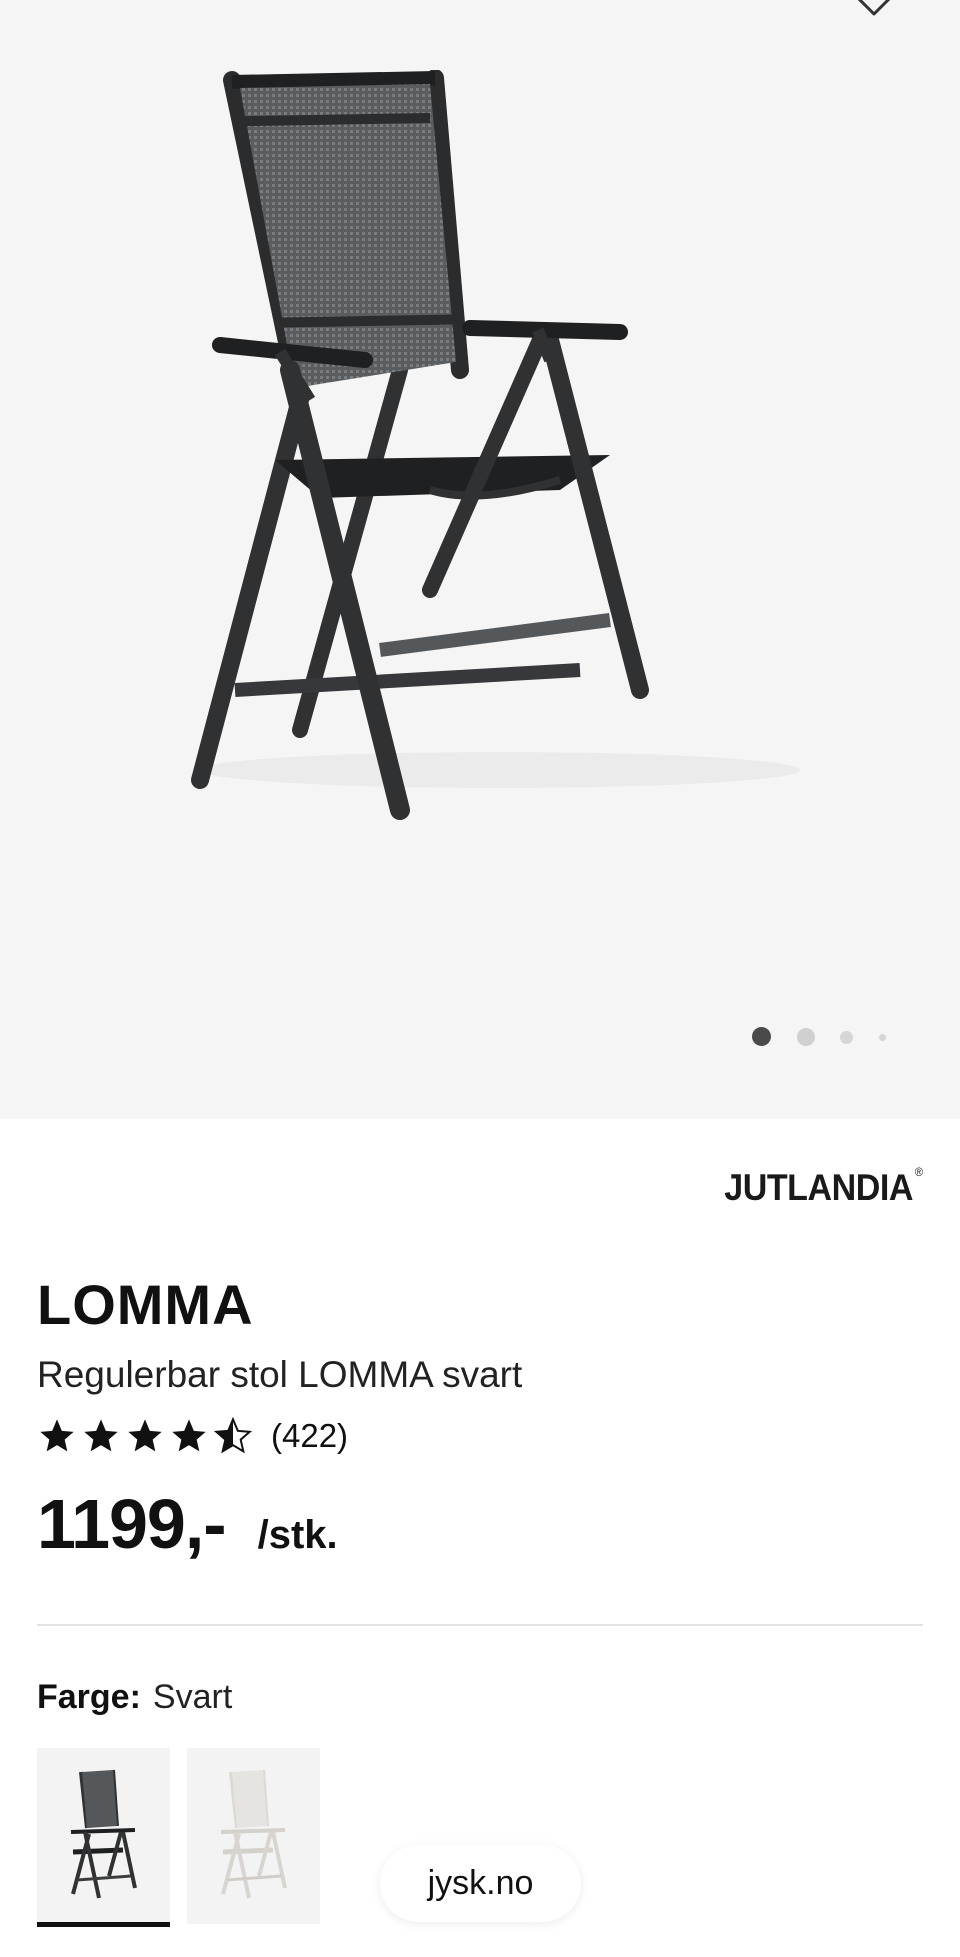  I want to click on url-pill: jysk.no, so click(480, 1883).